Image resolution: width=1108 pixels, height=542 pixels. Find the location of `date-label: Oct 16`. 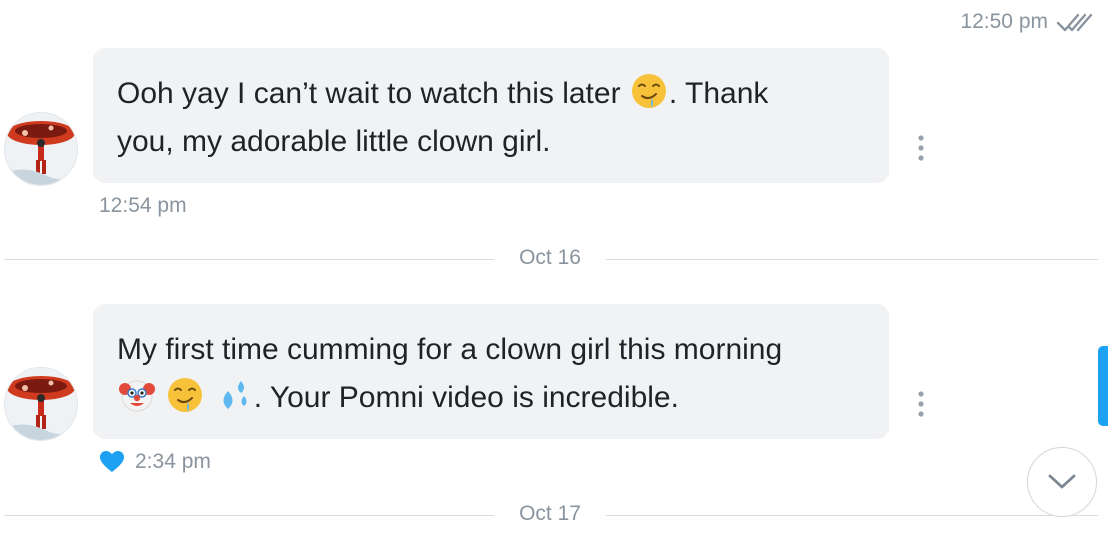

date-label: Oct 16 is located at coordinates (550, 257).